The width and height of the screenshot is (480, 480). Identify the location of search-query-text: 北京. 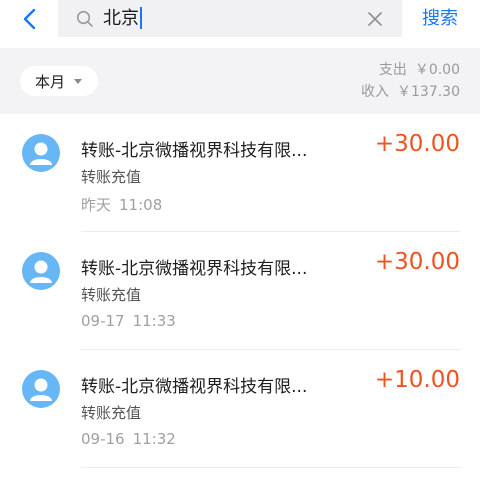
(121, 18).